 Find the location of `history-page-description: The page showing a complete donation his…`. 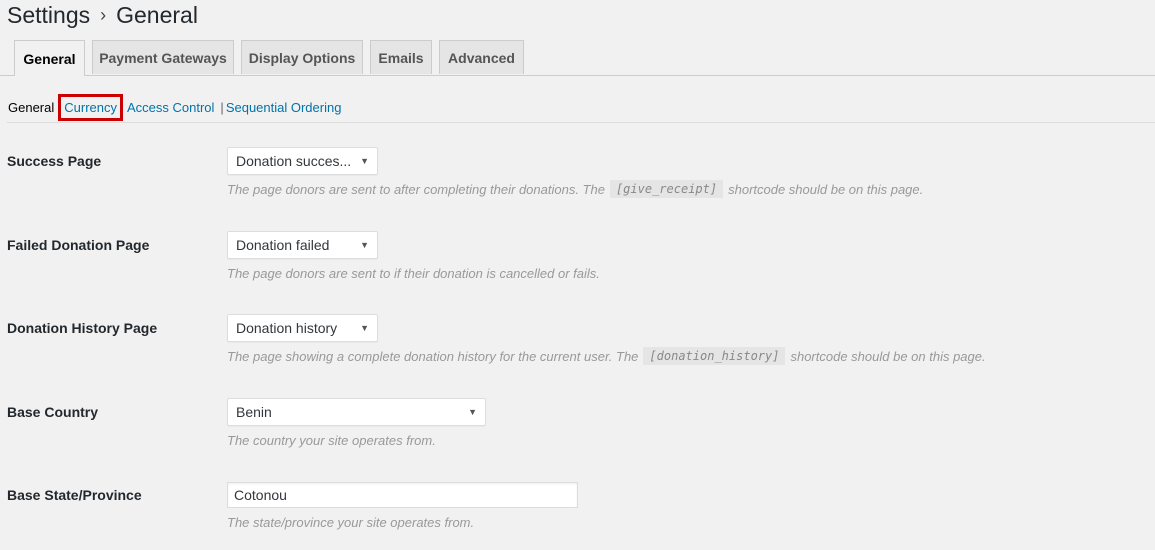

history-page-description: The page showing a complete donation his… is located at coordinates (606, 356).